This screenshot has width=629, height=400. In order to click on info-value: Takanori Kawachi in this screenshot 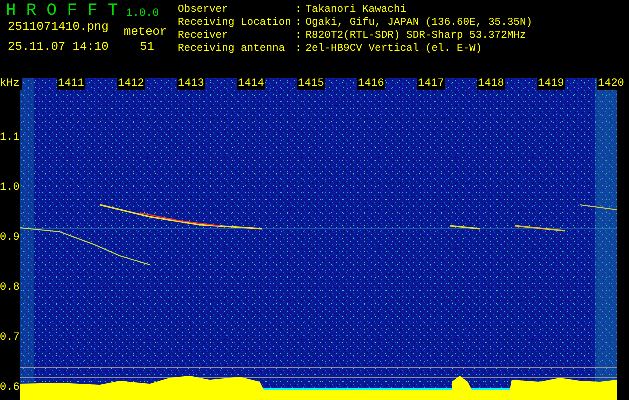, I will do `click(357, 10)`.